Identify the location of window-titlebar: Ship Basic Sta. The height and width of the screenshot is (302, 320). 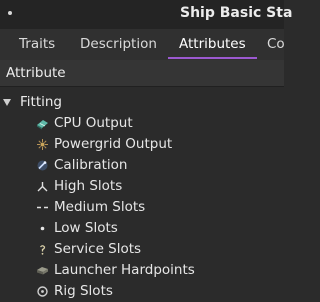
(146, 14).